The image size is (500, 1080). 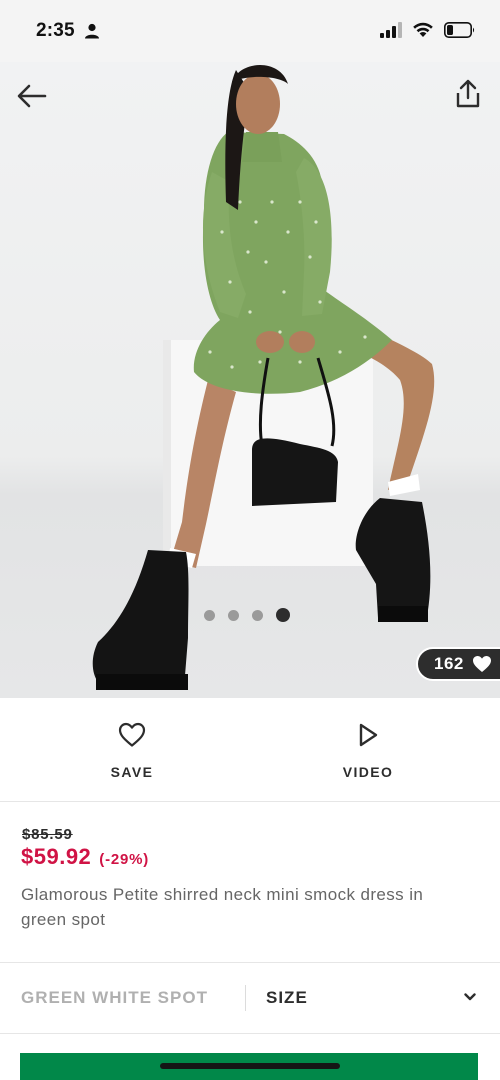 I want to click on status-icons, so click(x=428, y=29).